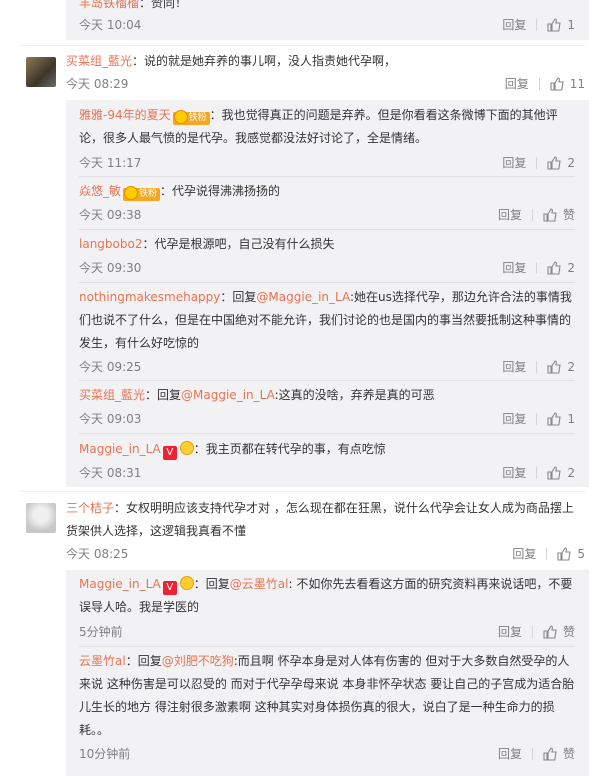 The width and height of the screenshot is (605, 776). I want to click on user-name: langbobo2, so click(110, 244).